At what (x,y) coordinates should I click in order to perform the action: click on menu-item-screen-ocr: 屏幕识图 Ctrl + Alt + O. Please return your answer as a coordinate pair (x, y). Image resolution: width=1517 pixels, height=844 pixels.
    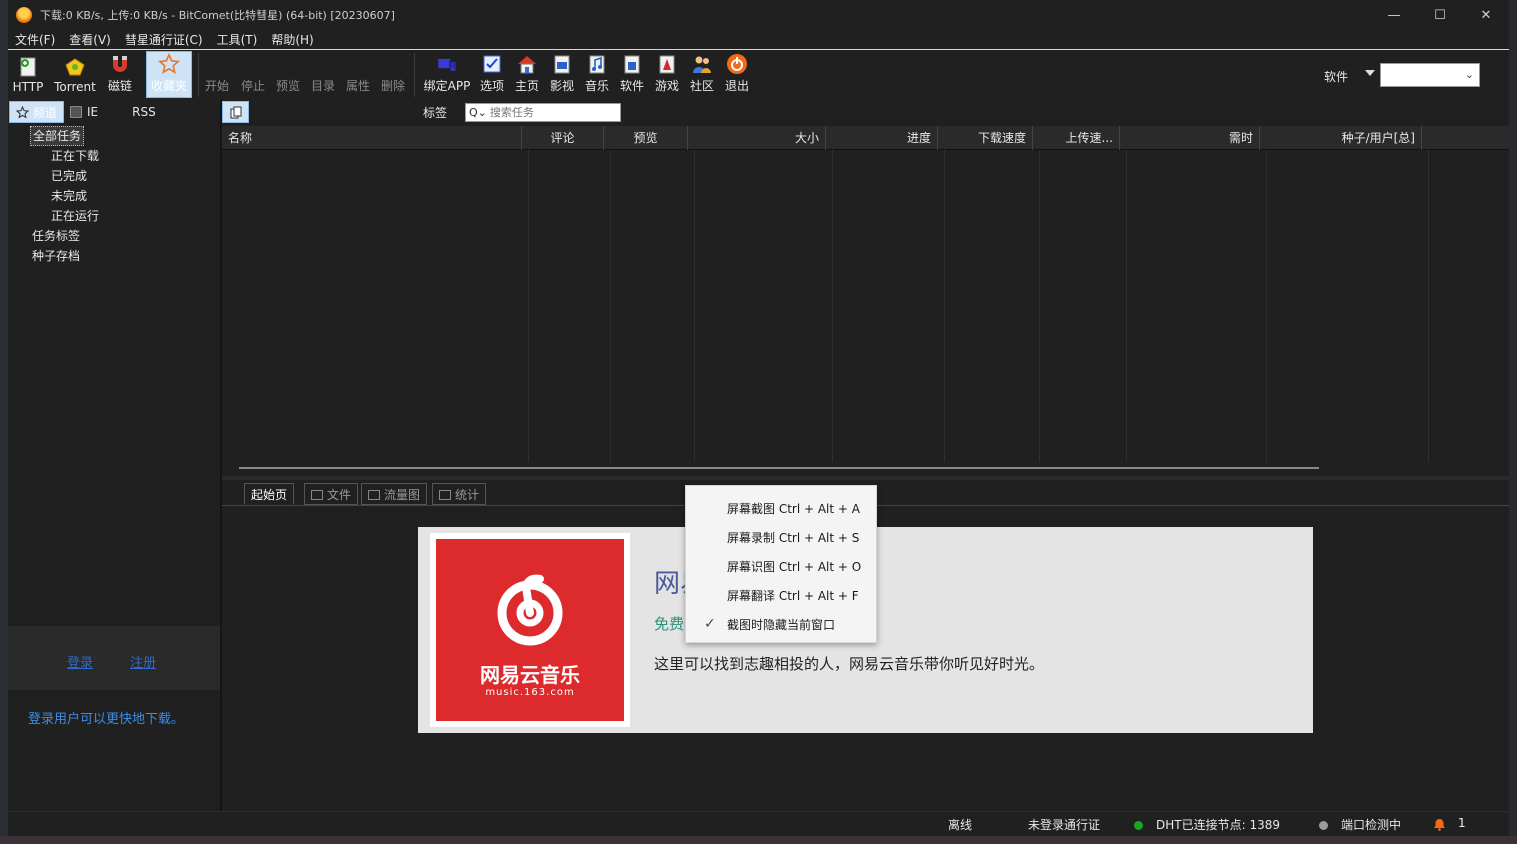
    Looking at the image, I should click on (794, 566).